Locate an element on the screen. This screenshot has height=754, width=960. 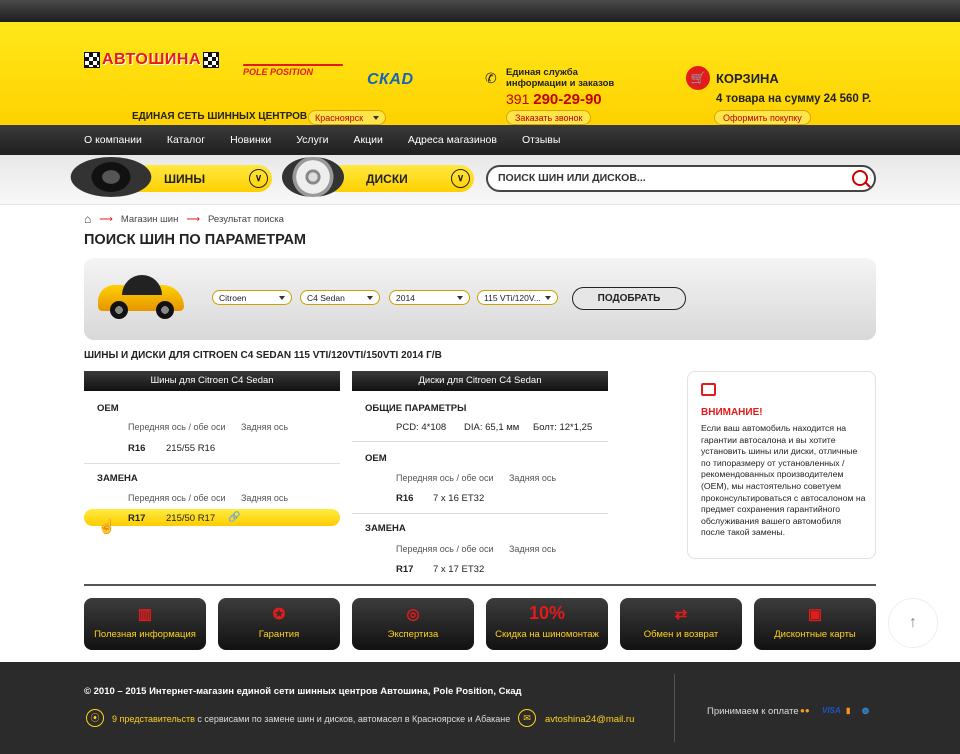
disks-oem-rim: R16 is located at coordinates (405, 498).